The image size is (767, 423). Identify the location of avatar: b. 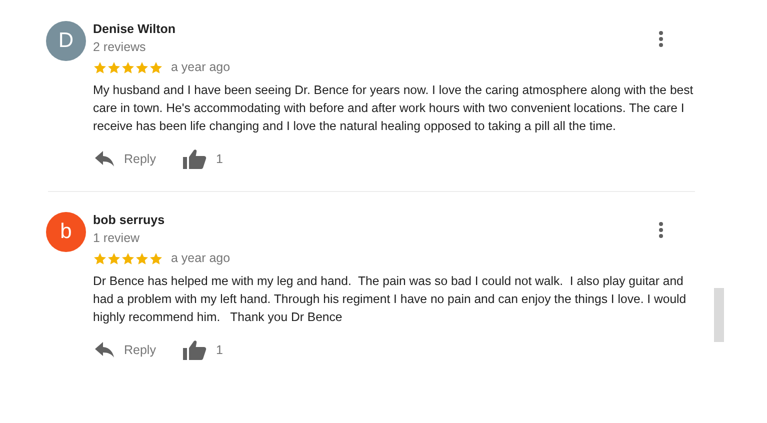
(66, 232).